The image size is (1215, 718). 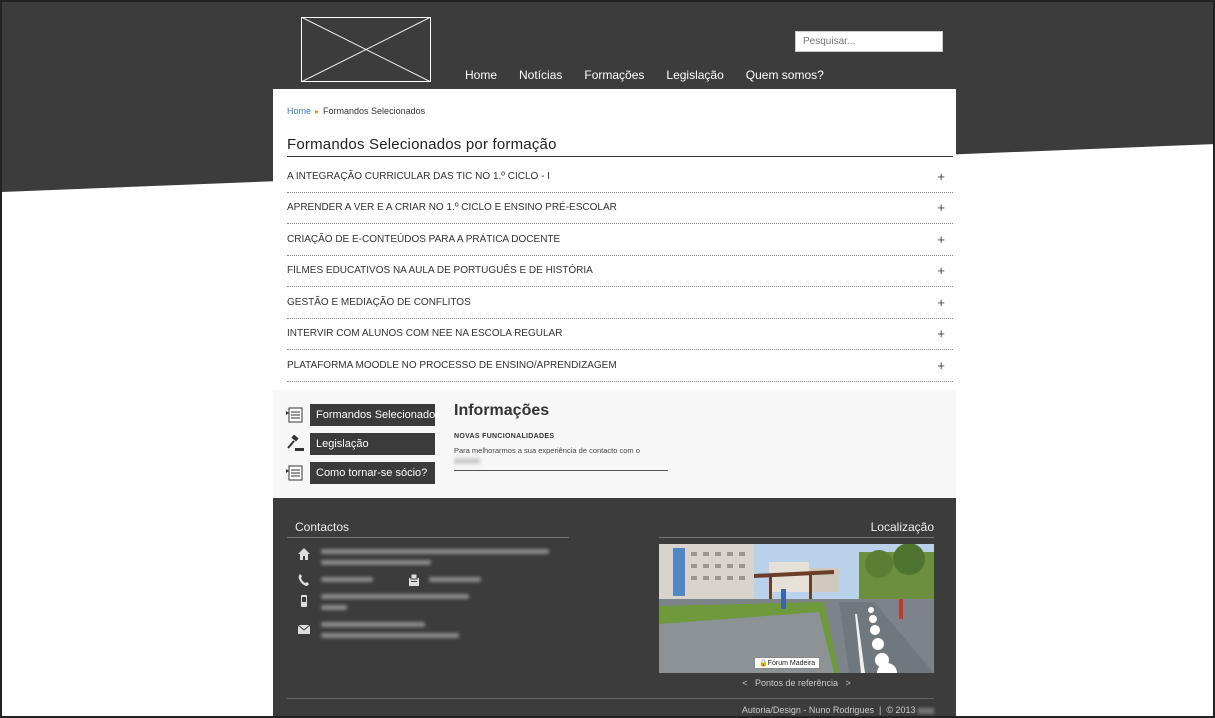 What do you see at coordinates (374, 111) in the screenshot?
I see `breadcrumb-current: Formandos Selecionados` at bounding box center [374, 111].